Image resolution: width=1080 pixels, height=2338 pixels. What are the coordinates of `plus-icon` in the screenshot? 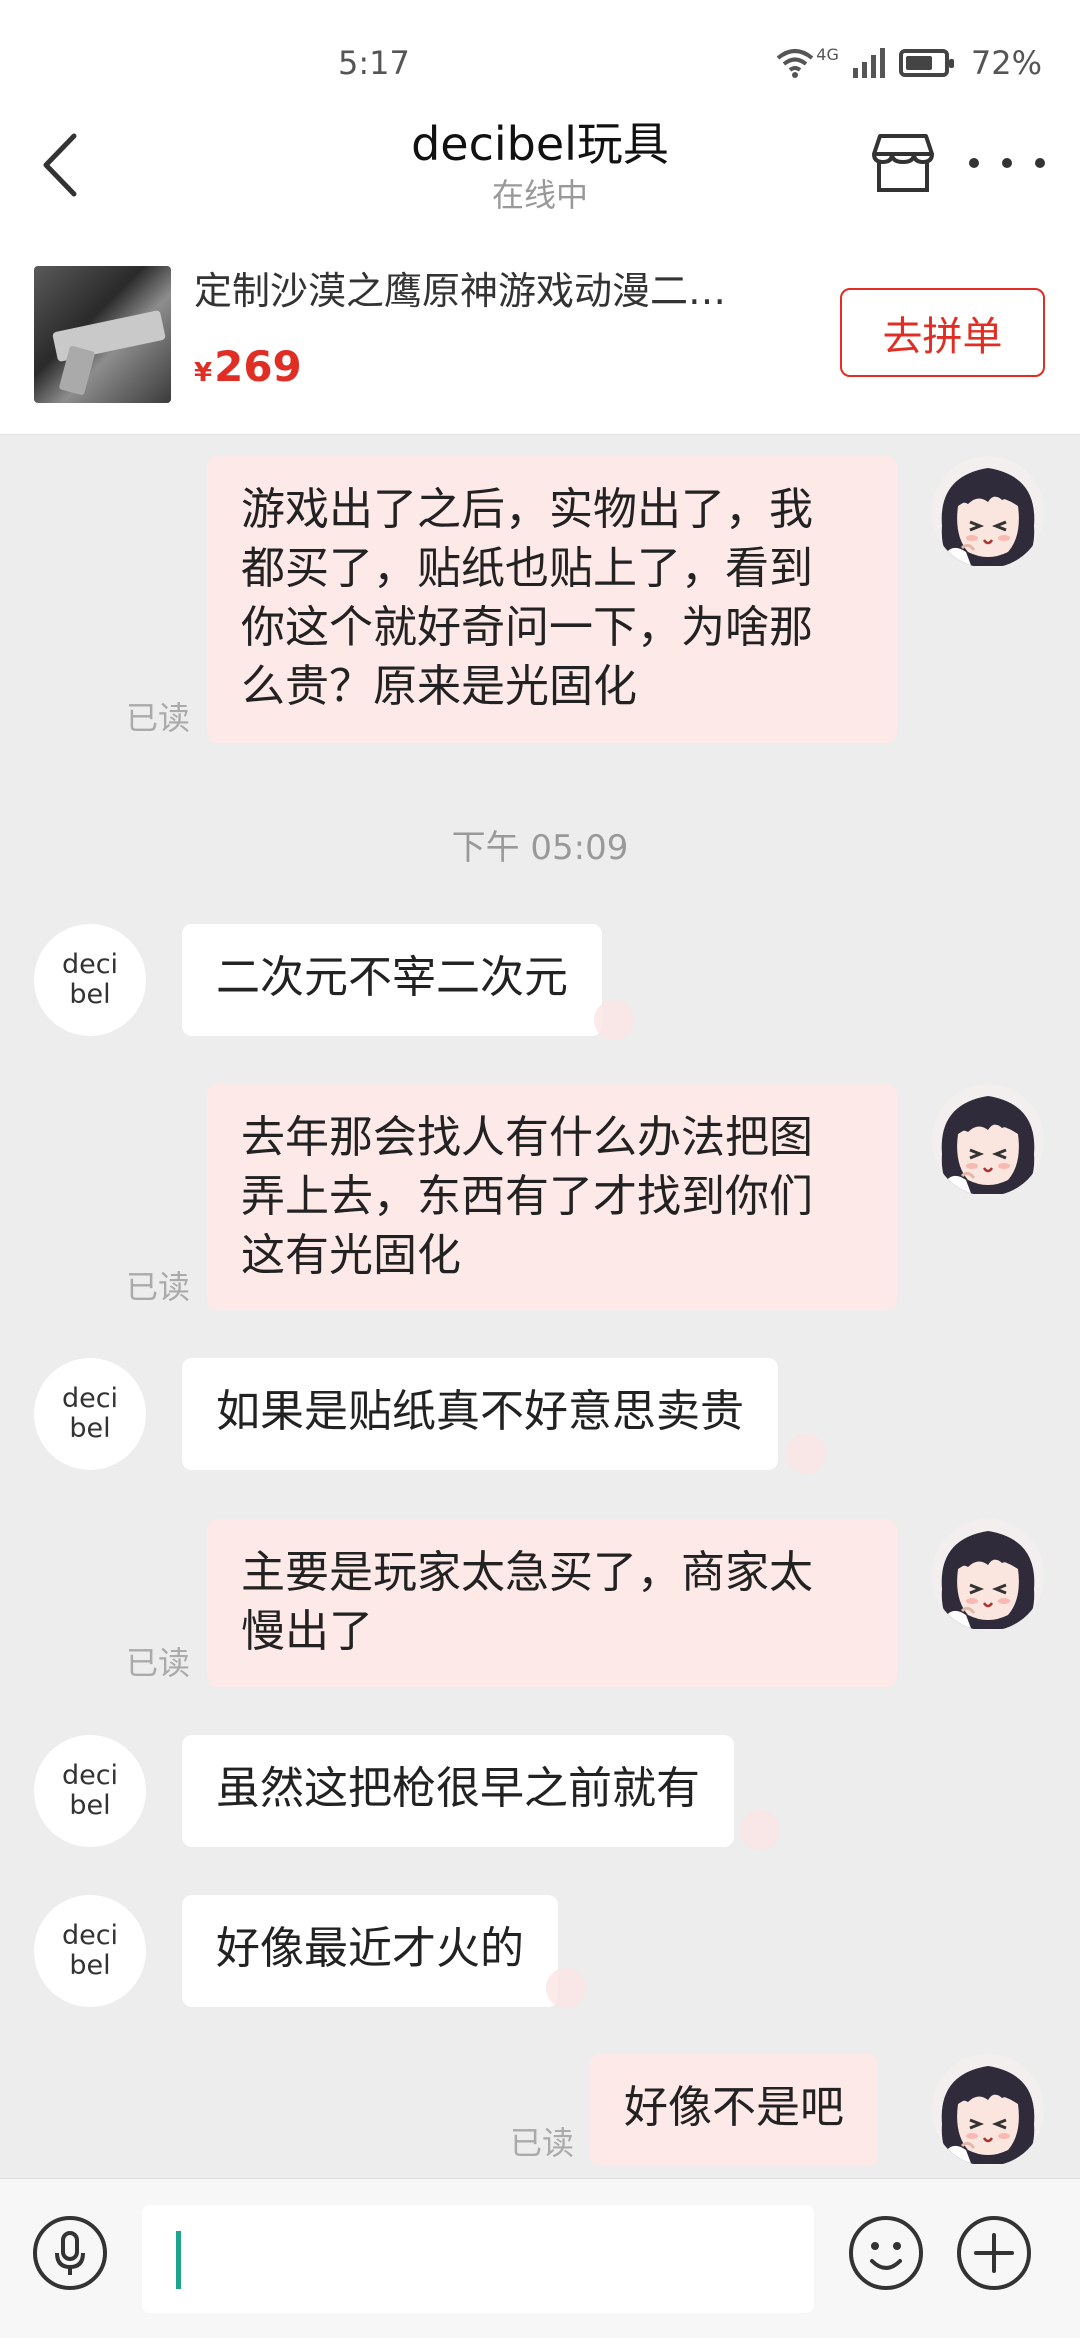 It's located at (994, 2253).